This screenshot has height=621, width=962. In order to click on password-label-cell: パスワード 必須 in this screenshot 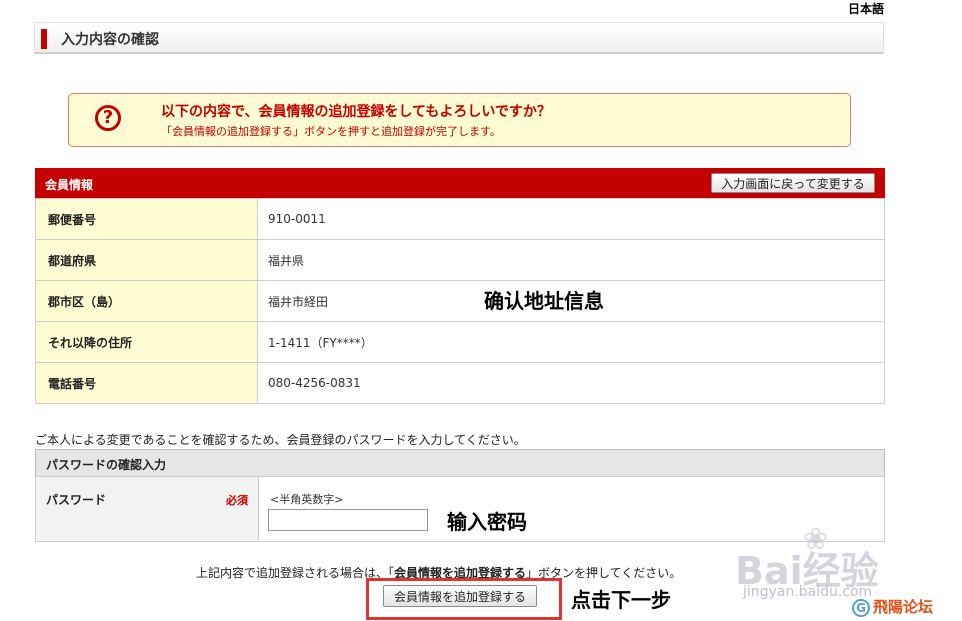, I will do `click(147, 509)`.